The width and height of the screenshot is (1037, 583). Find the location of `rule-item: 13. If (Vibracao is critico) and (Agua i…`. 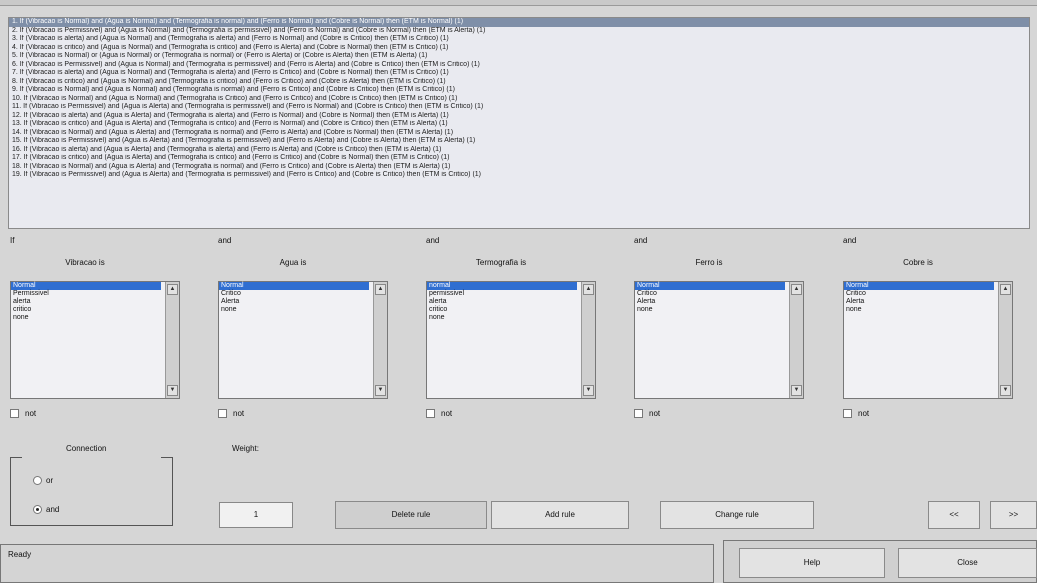

rule-item: 13. If (Vibracao is critico) and (Agua i… is located at coordinates (519, 124).